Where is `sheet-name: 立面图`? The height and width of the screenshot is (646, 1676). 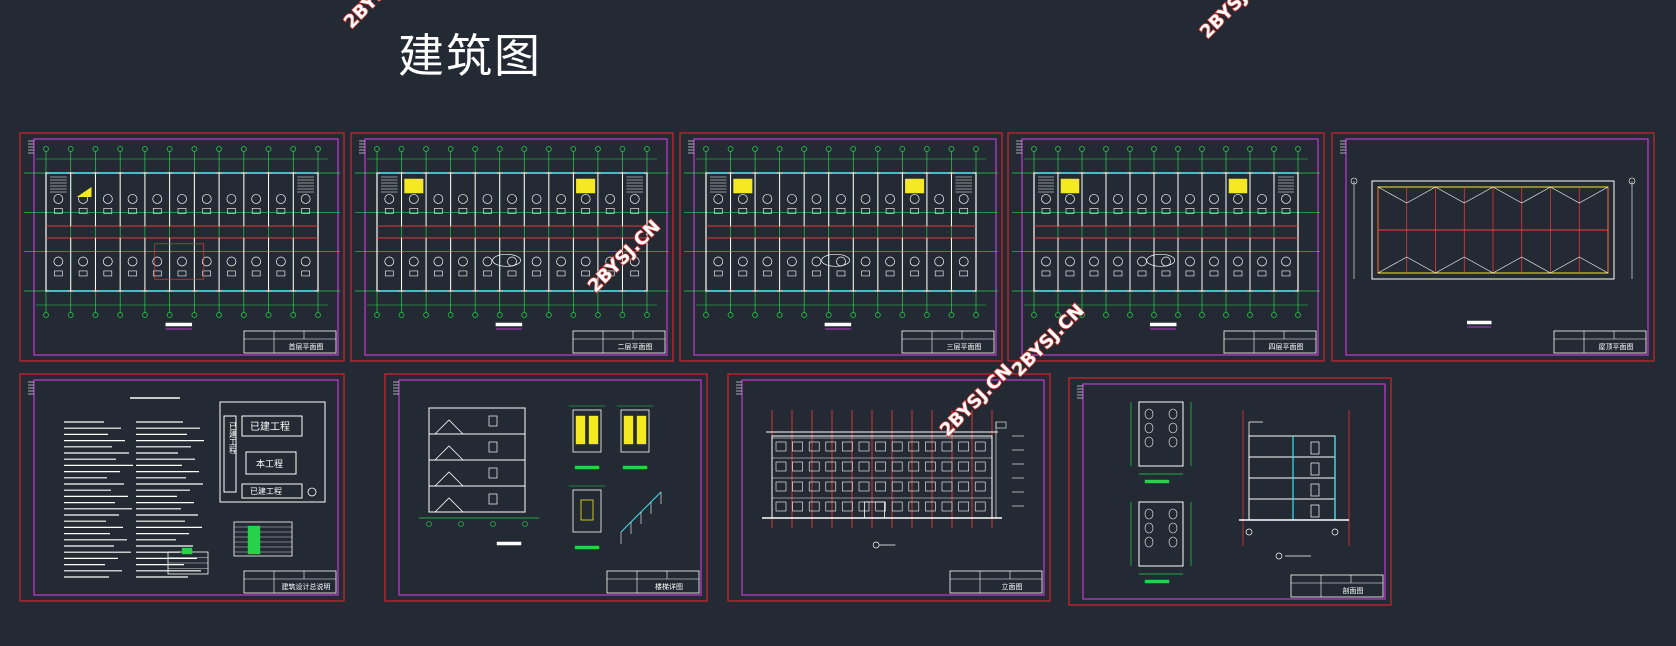
sheet-name: 立面图 is located at coordinates (1012, 586).